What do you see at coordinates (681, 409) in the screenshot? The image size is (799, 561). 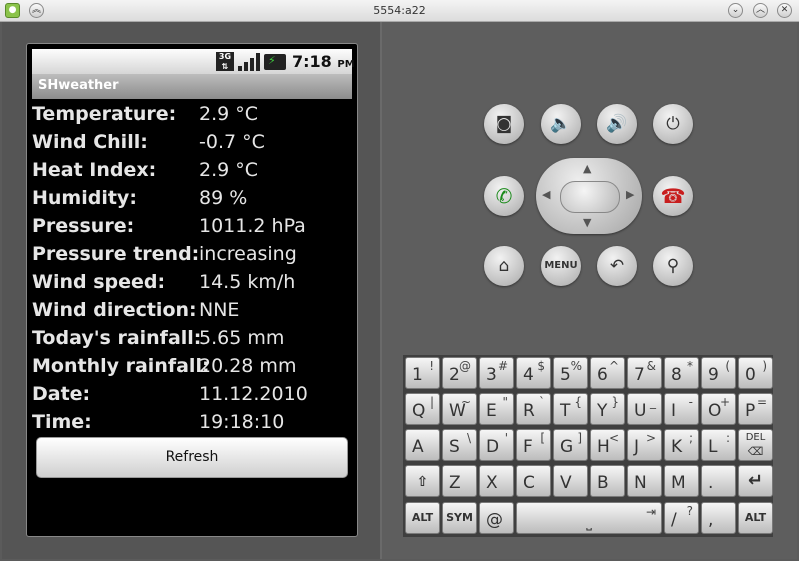 I see `key-i: I-` at bounding box center [681, 409].